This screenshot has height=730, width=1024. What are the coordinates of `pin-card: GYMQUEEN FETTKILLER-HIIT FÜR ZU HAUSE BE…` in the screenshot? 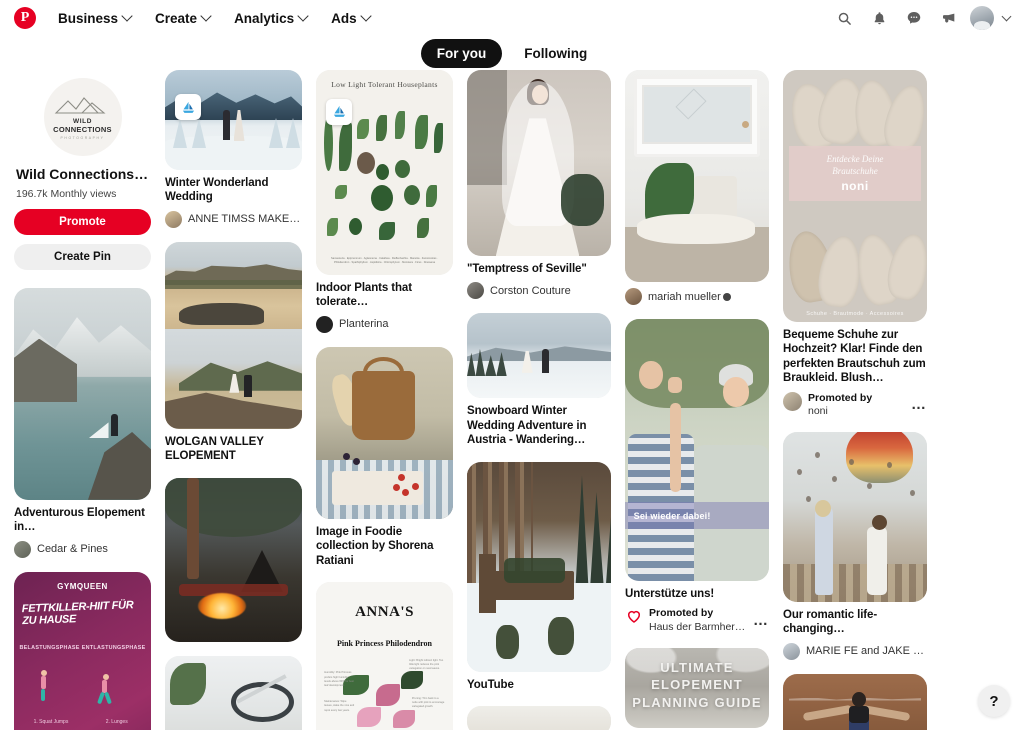 It's located at (82, 650).